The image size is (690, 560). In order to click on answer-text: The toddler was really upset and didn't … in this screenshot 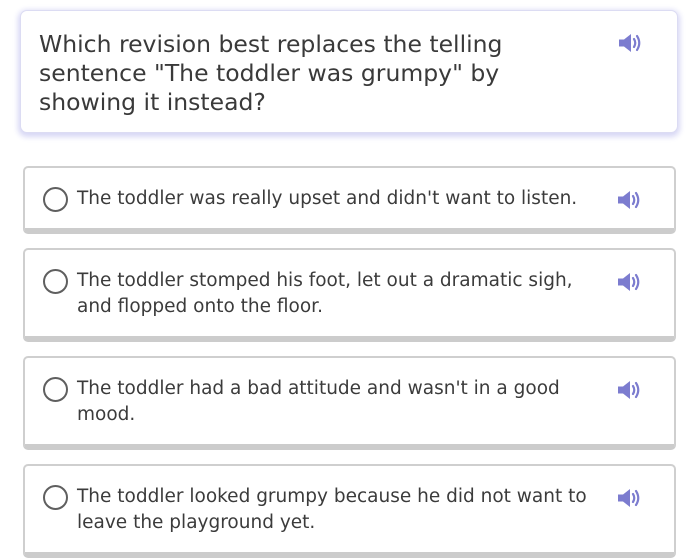, I will do `click(327, 198)`.